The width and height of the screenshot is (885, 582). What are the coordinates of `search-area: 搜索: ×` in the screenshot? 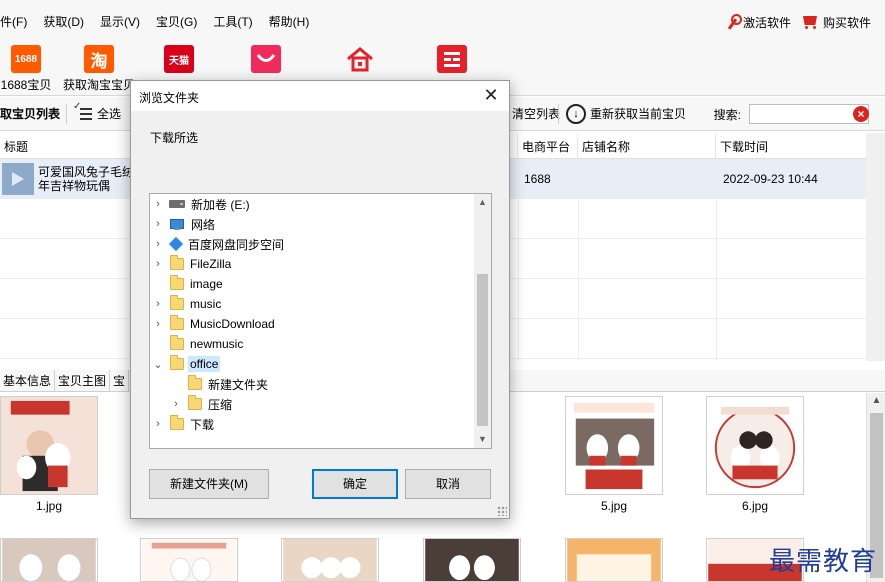 It's located at (791, 114).